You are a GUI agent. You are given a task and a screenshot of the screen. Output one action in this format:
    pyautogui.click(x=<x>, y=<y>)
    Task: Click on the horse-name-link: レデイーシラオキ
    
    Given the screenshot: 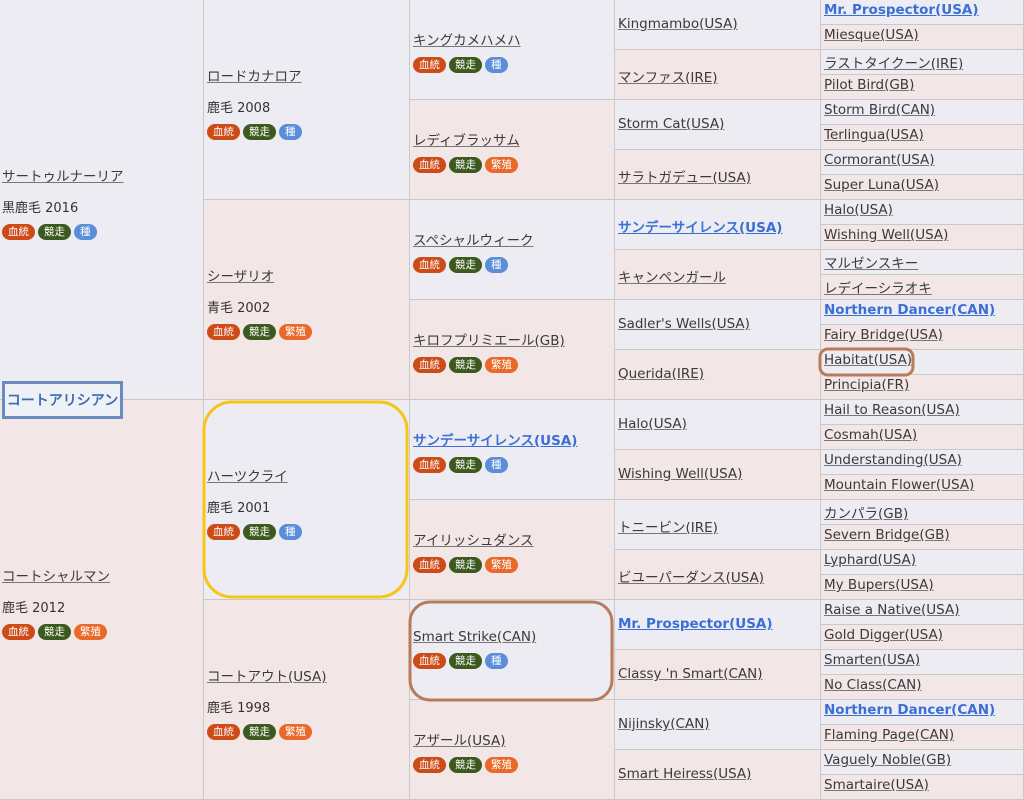 What is the action you would take?
    pyautogui.click(x=878, y=289)
    